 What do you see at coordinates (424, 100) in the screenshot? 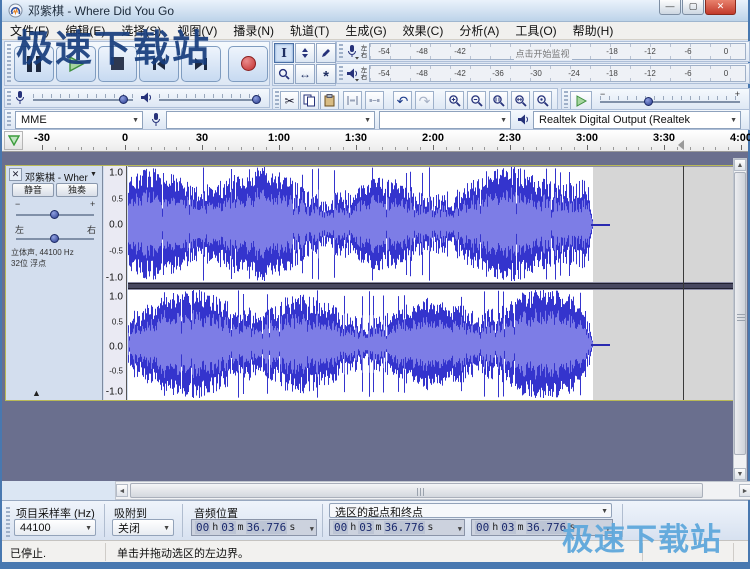
I see `redo-button: ↷` at bounding box center [424, 100].